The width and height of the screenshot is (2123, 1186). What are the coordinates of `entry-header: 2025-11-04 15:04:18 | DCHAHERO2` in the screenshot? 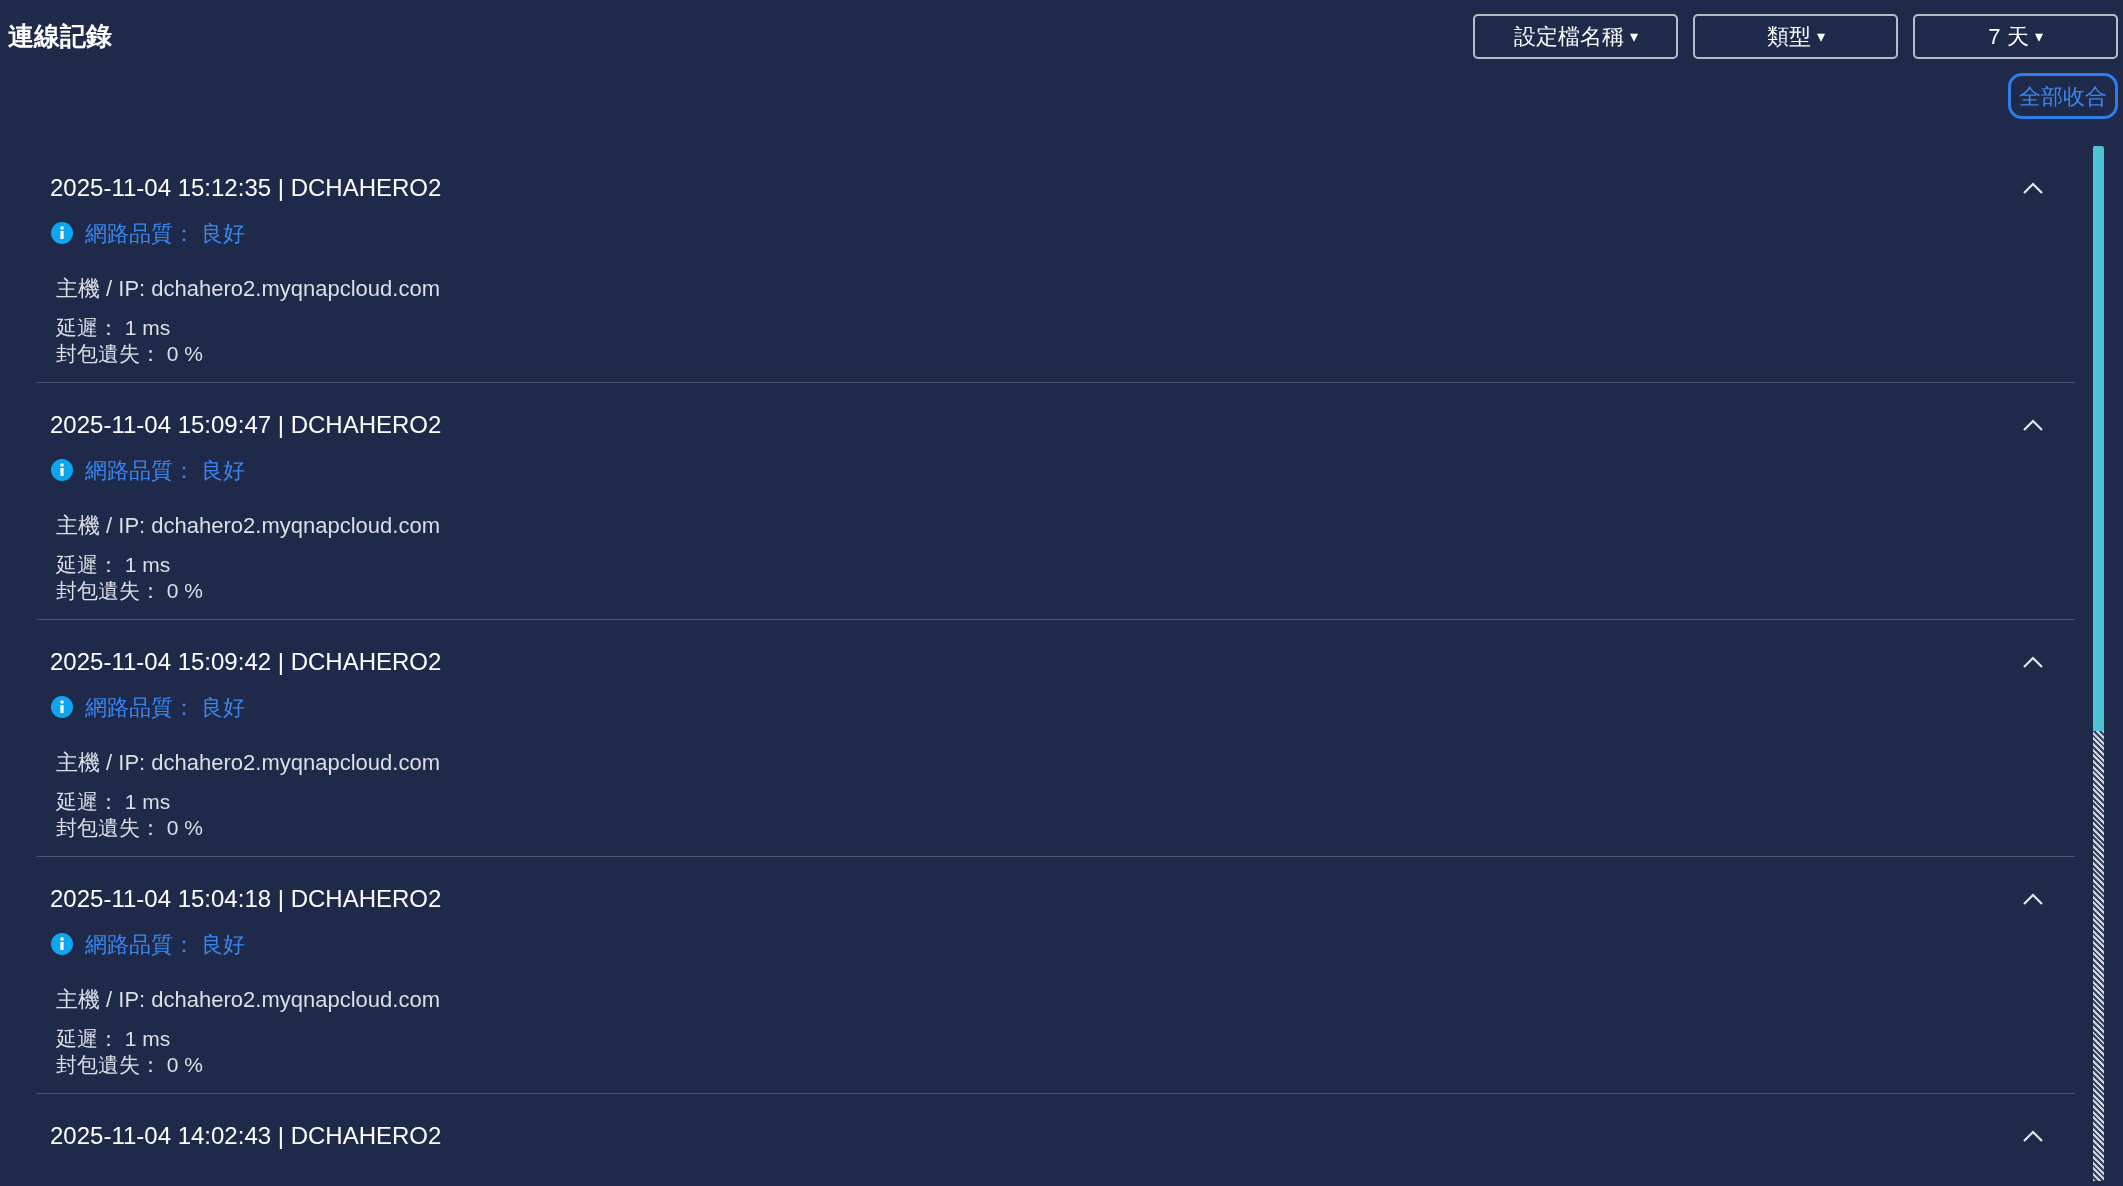 It's located at (245, 899).